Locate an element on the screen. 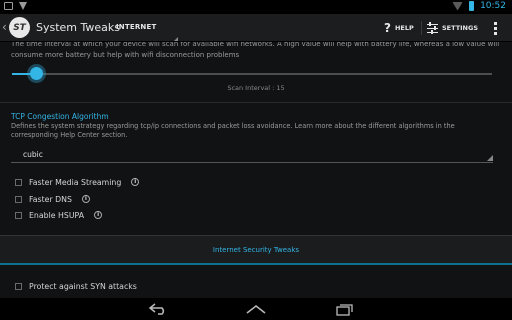  section-header-label: Internet Security Tweaks is located at coordinates (256, 250).